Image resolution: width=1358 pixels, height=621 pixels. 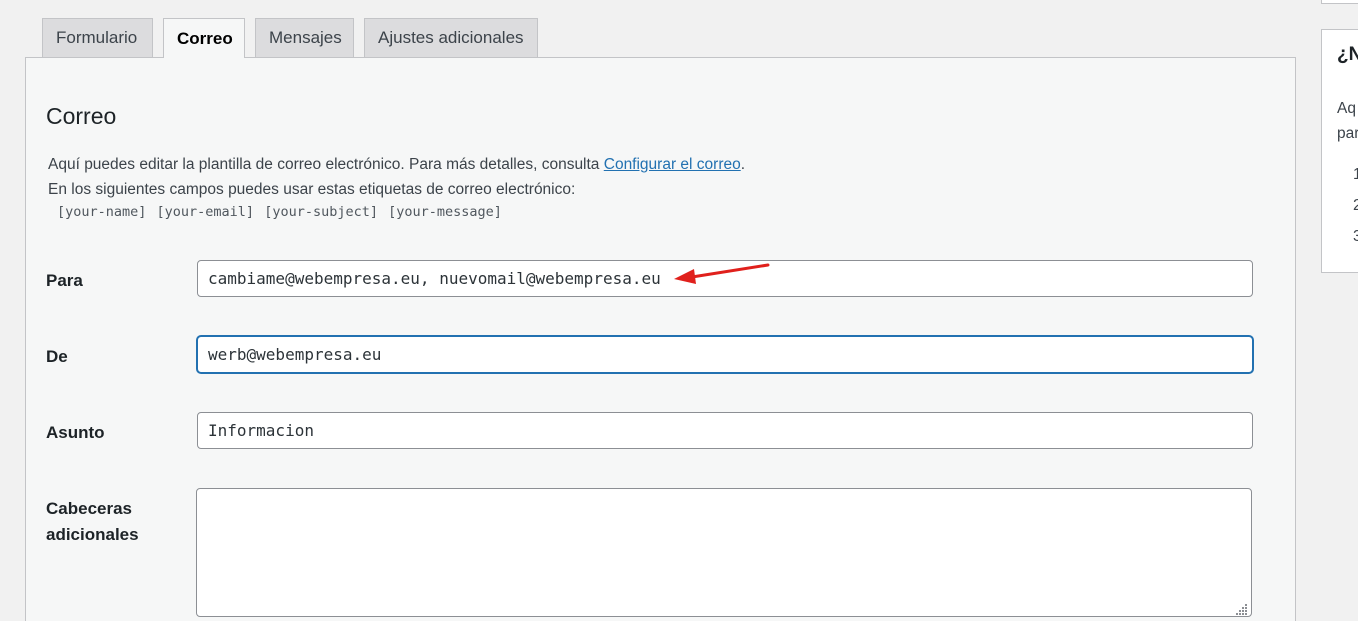 I want to click on de-input, so click(x=725, y=354).